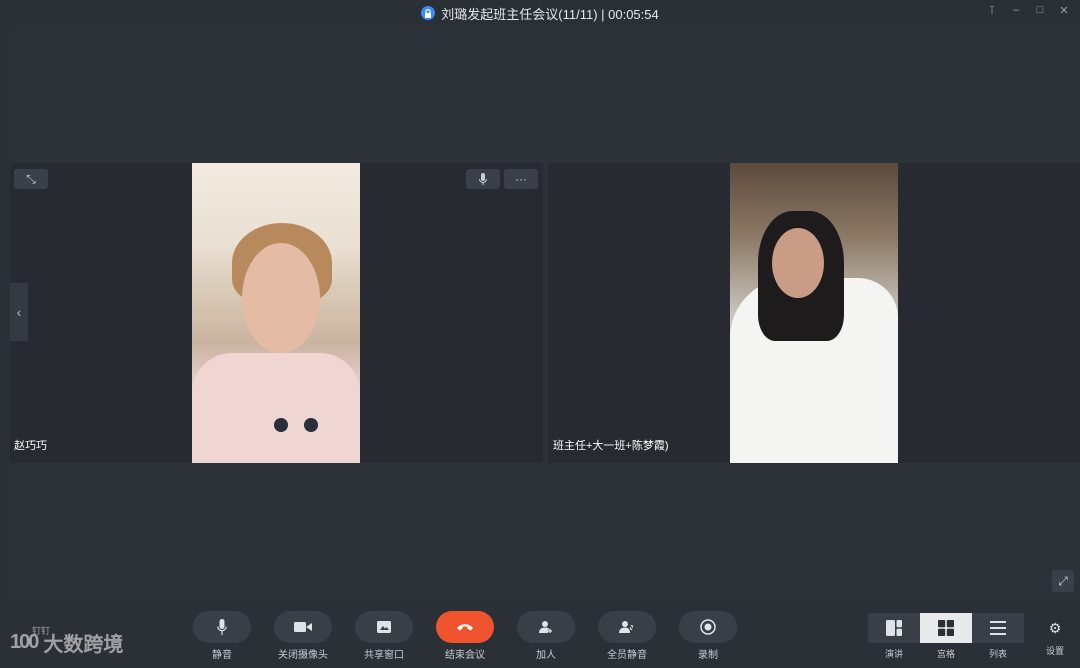 The image size is (1080, 668). I want to click on grid-view-label: 宫格, so click(945, 654).